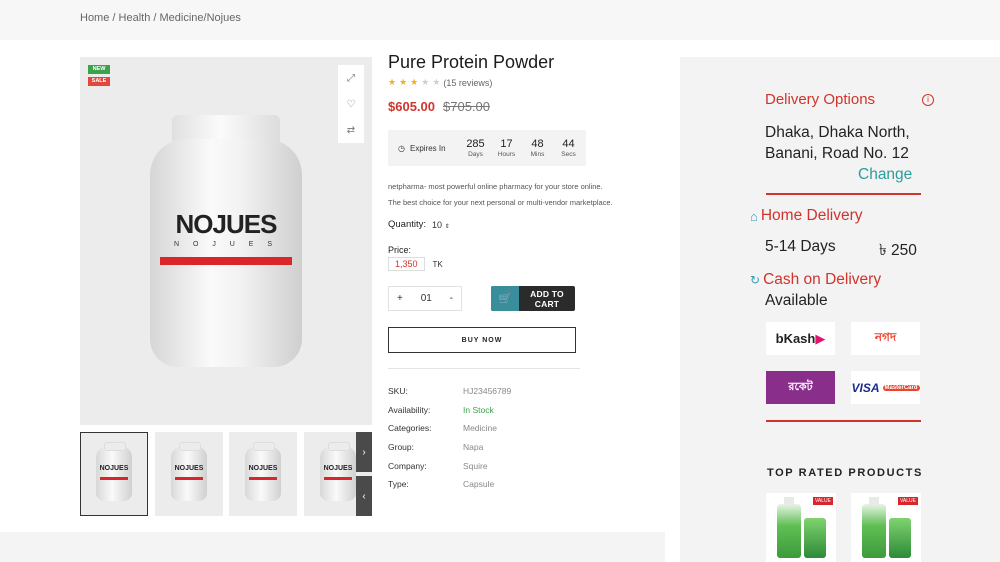 The width and height of the screenshot is (1000, 562). What do you see at coordinates (928, 100) in the screenshot?
I see `info-icon: i` at bounding box center [928, 100].